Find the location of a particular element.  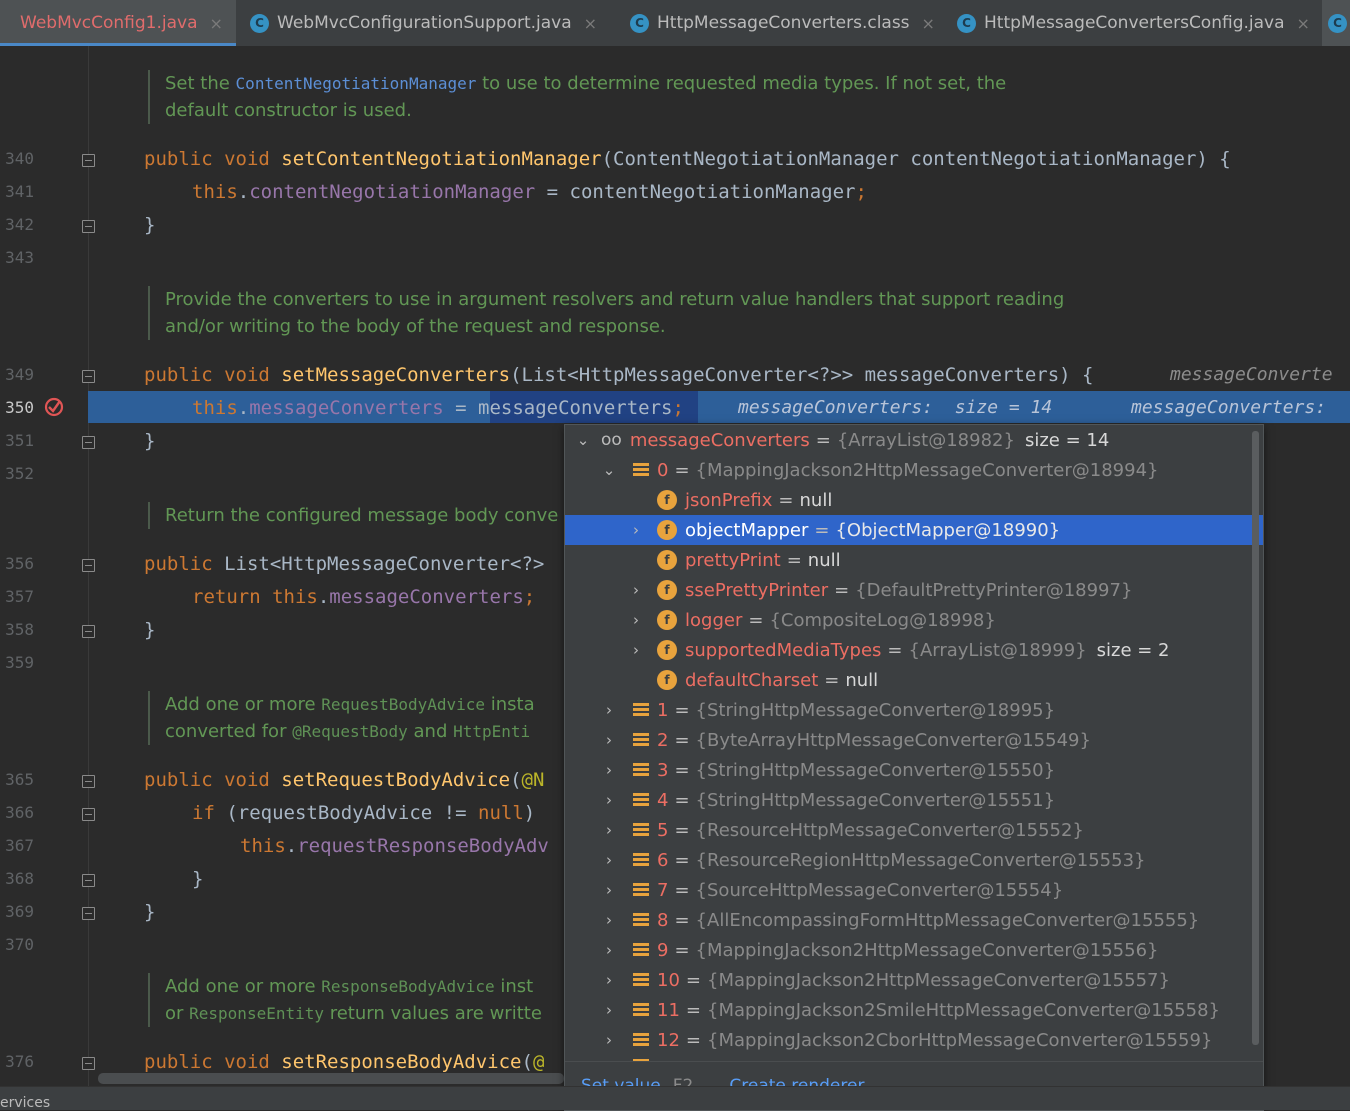

tree-row-item: › 4 = {StringHttpMessageConverter@15551} is located at coordinates (914, 800).